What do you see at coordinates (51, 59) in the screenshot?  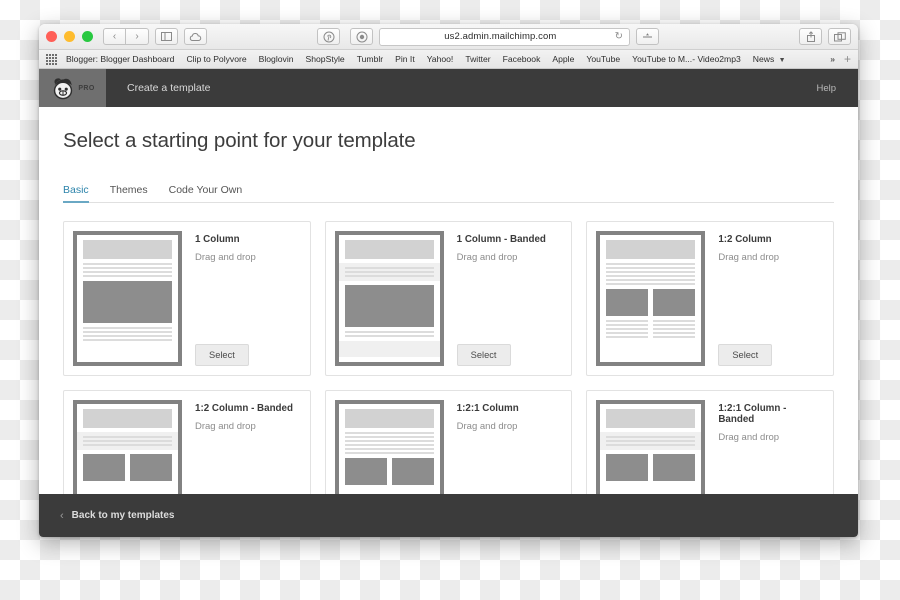 I see `bookmarks-grid-icon` at bounding box center [51, 59].